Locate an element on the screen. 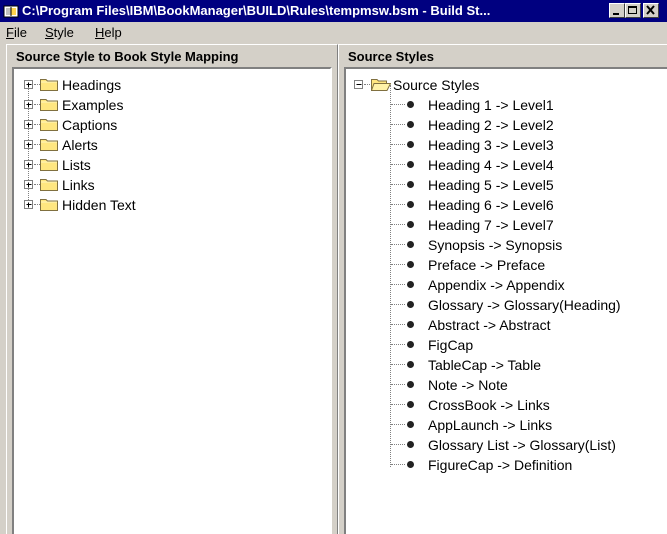 The width and height of the screenshot is (667, 534). source-style-item: Heading 4 -> Level4 is located at coordinates (505, 165).